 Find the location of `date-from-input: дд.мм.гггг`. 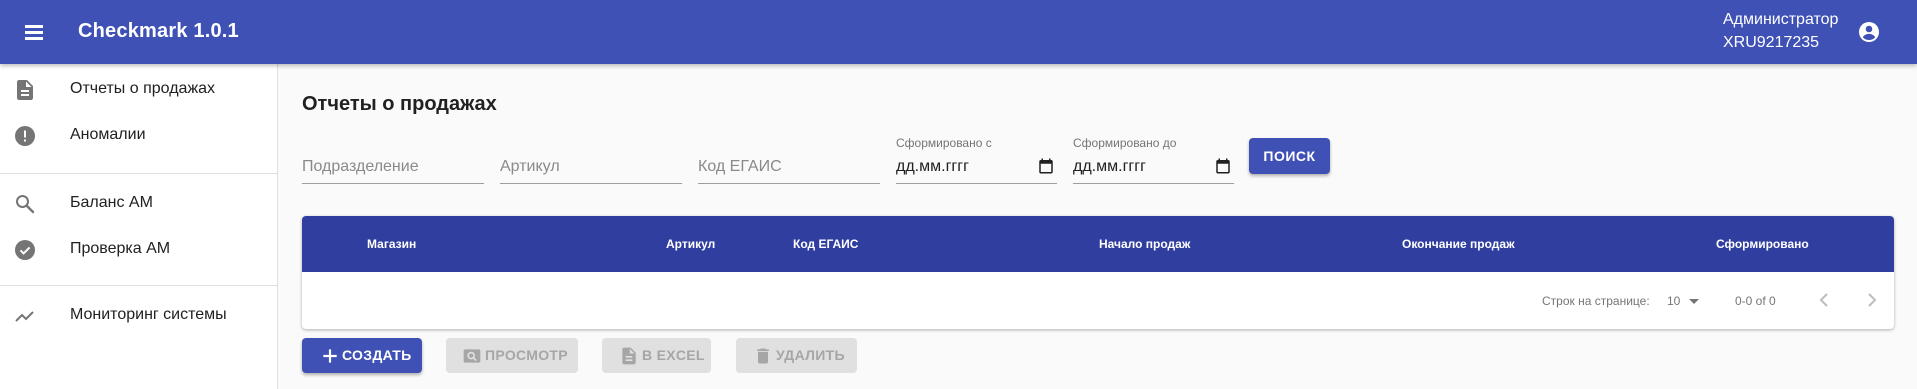

date-from-input: дд.мм.гггг is located at coordinates (932, 167).